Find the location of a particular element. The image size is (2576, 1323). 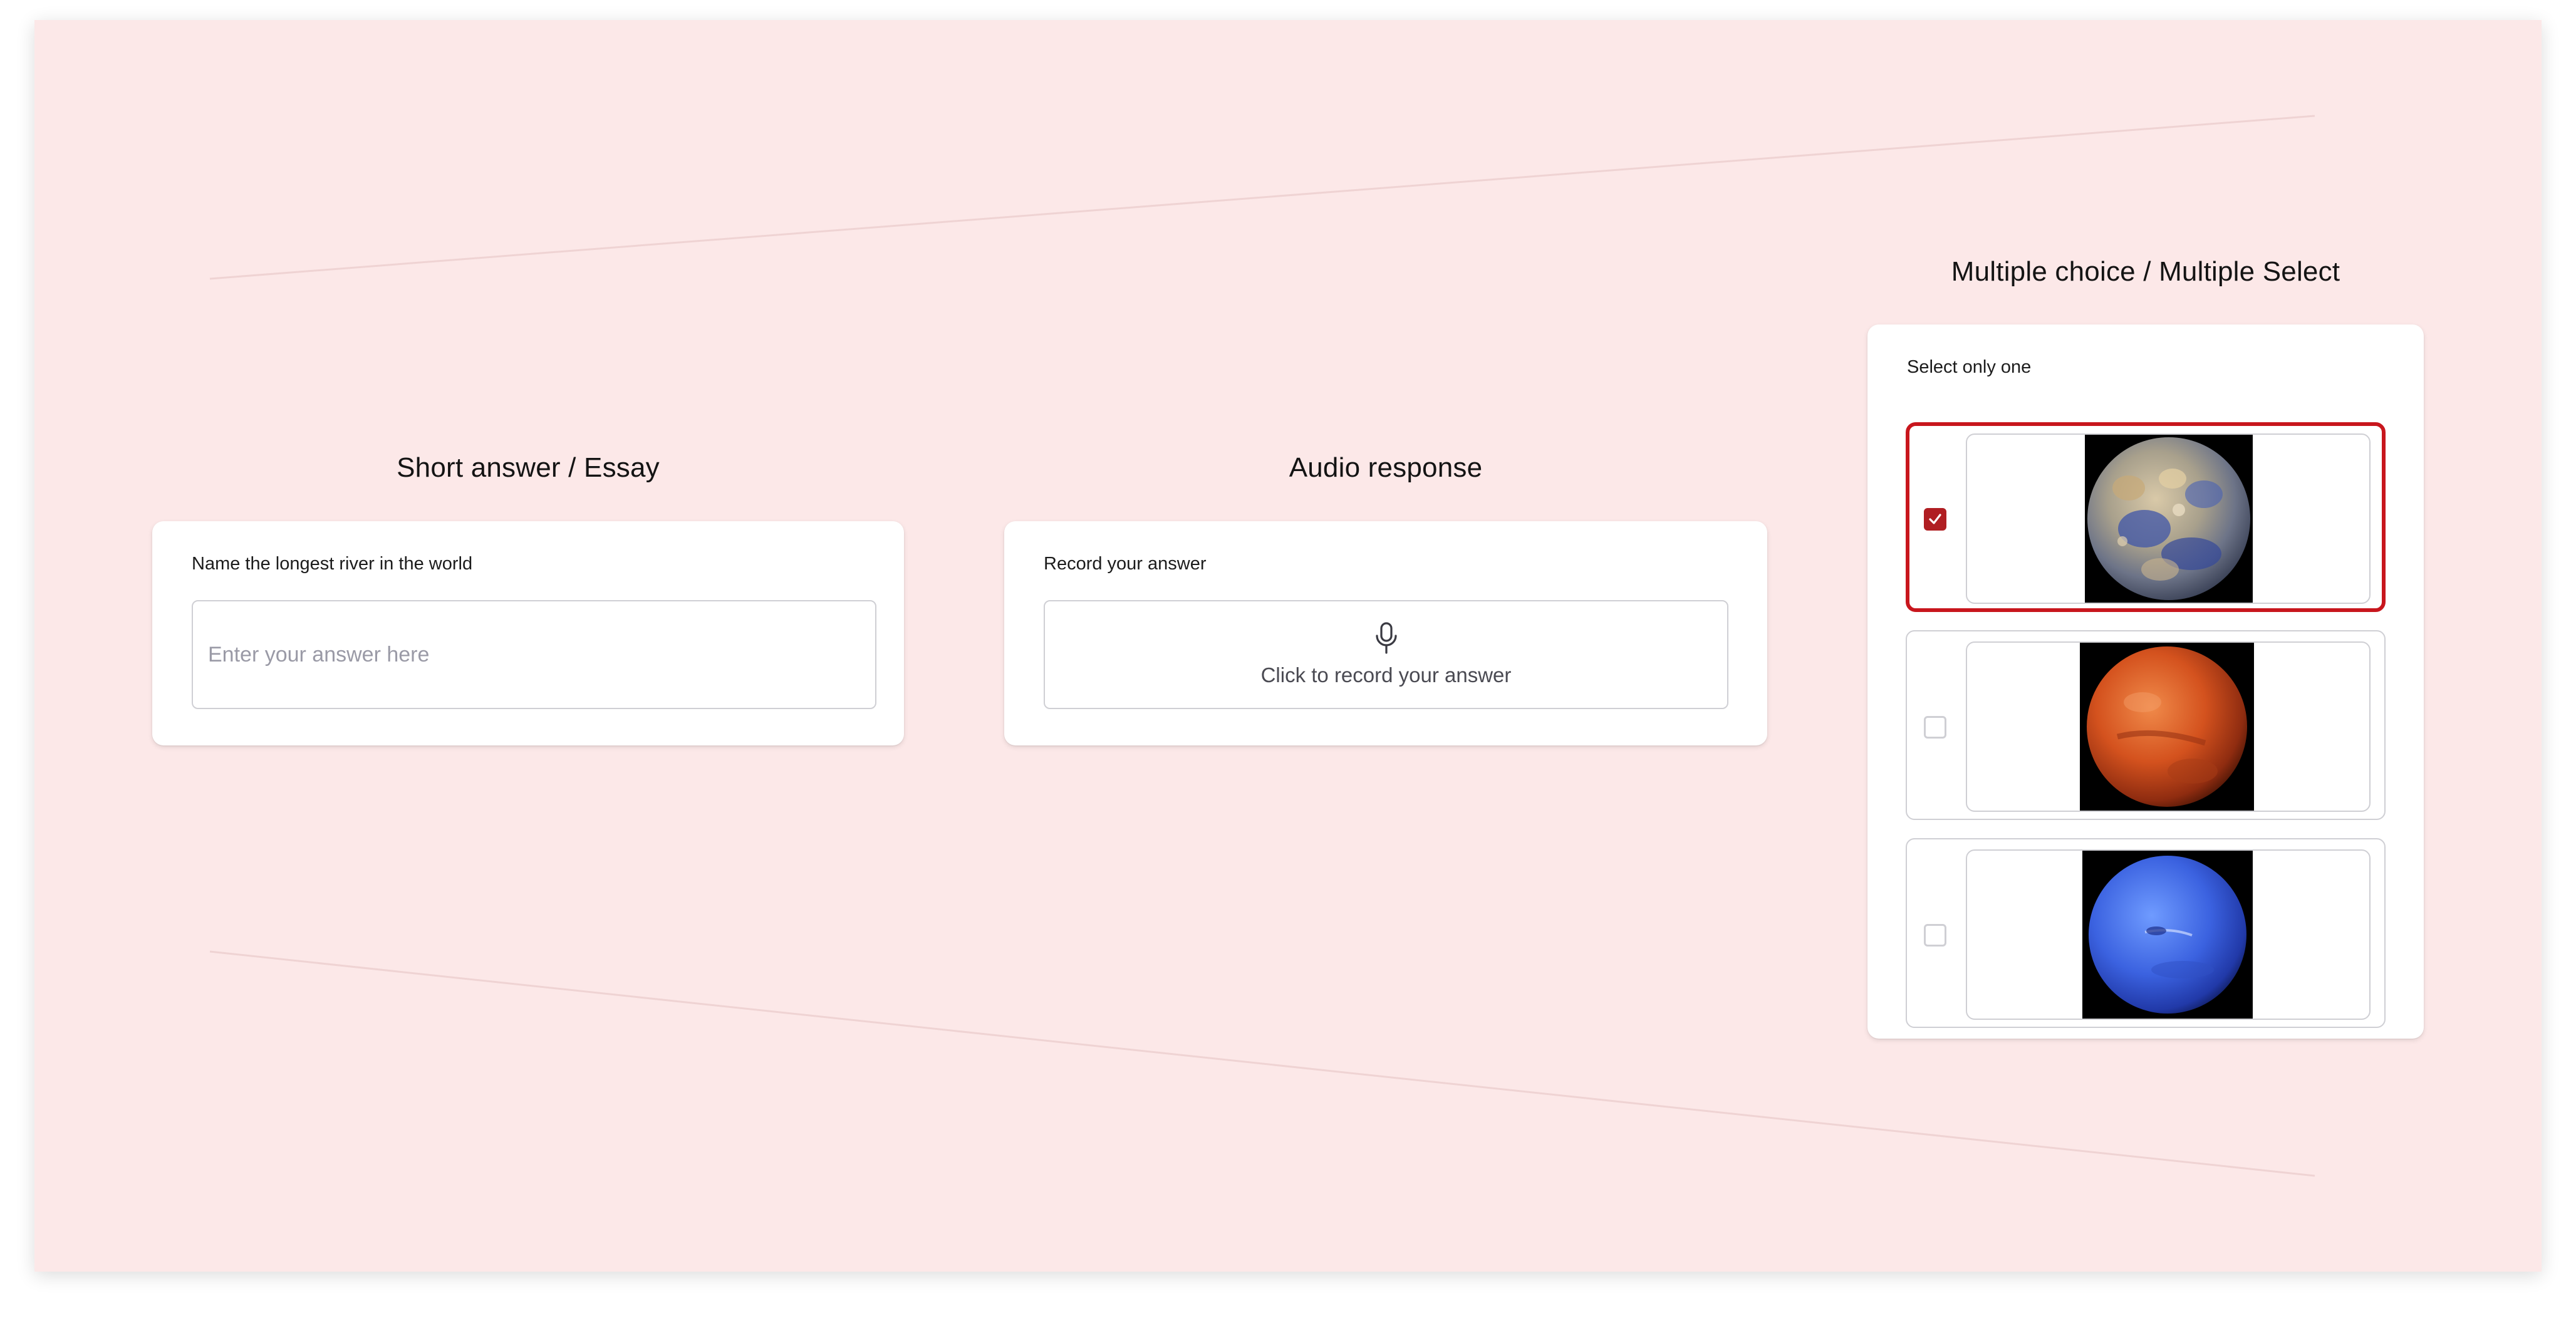

record-answer-button: Click to record your answer is located at coordinates (1386, 655).